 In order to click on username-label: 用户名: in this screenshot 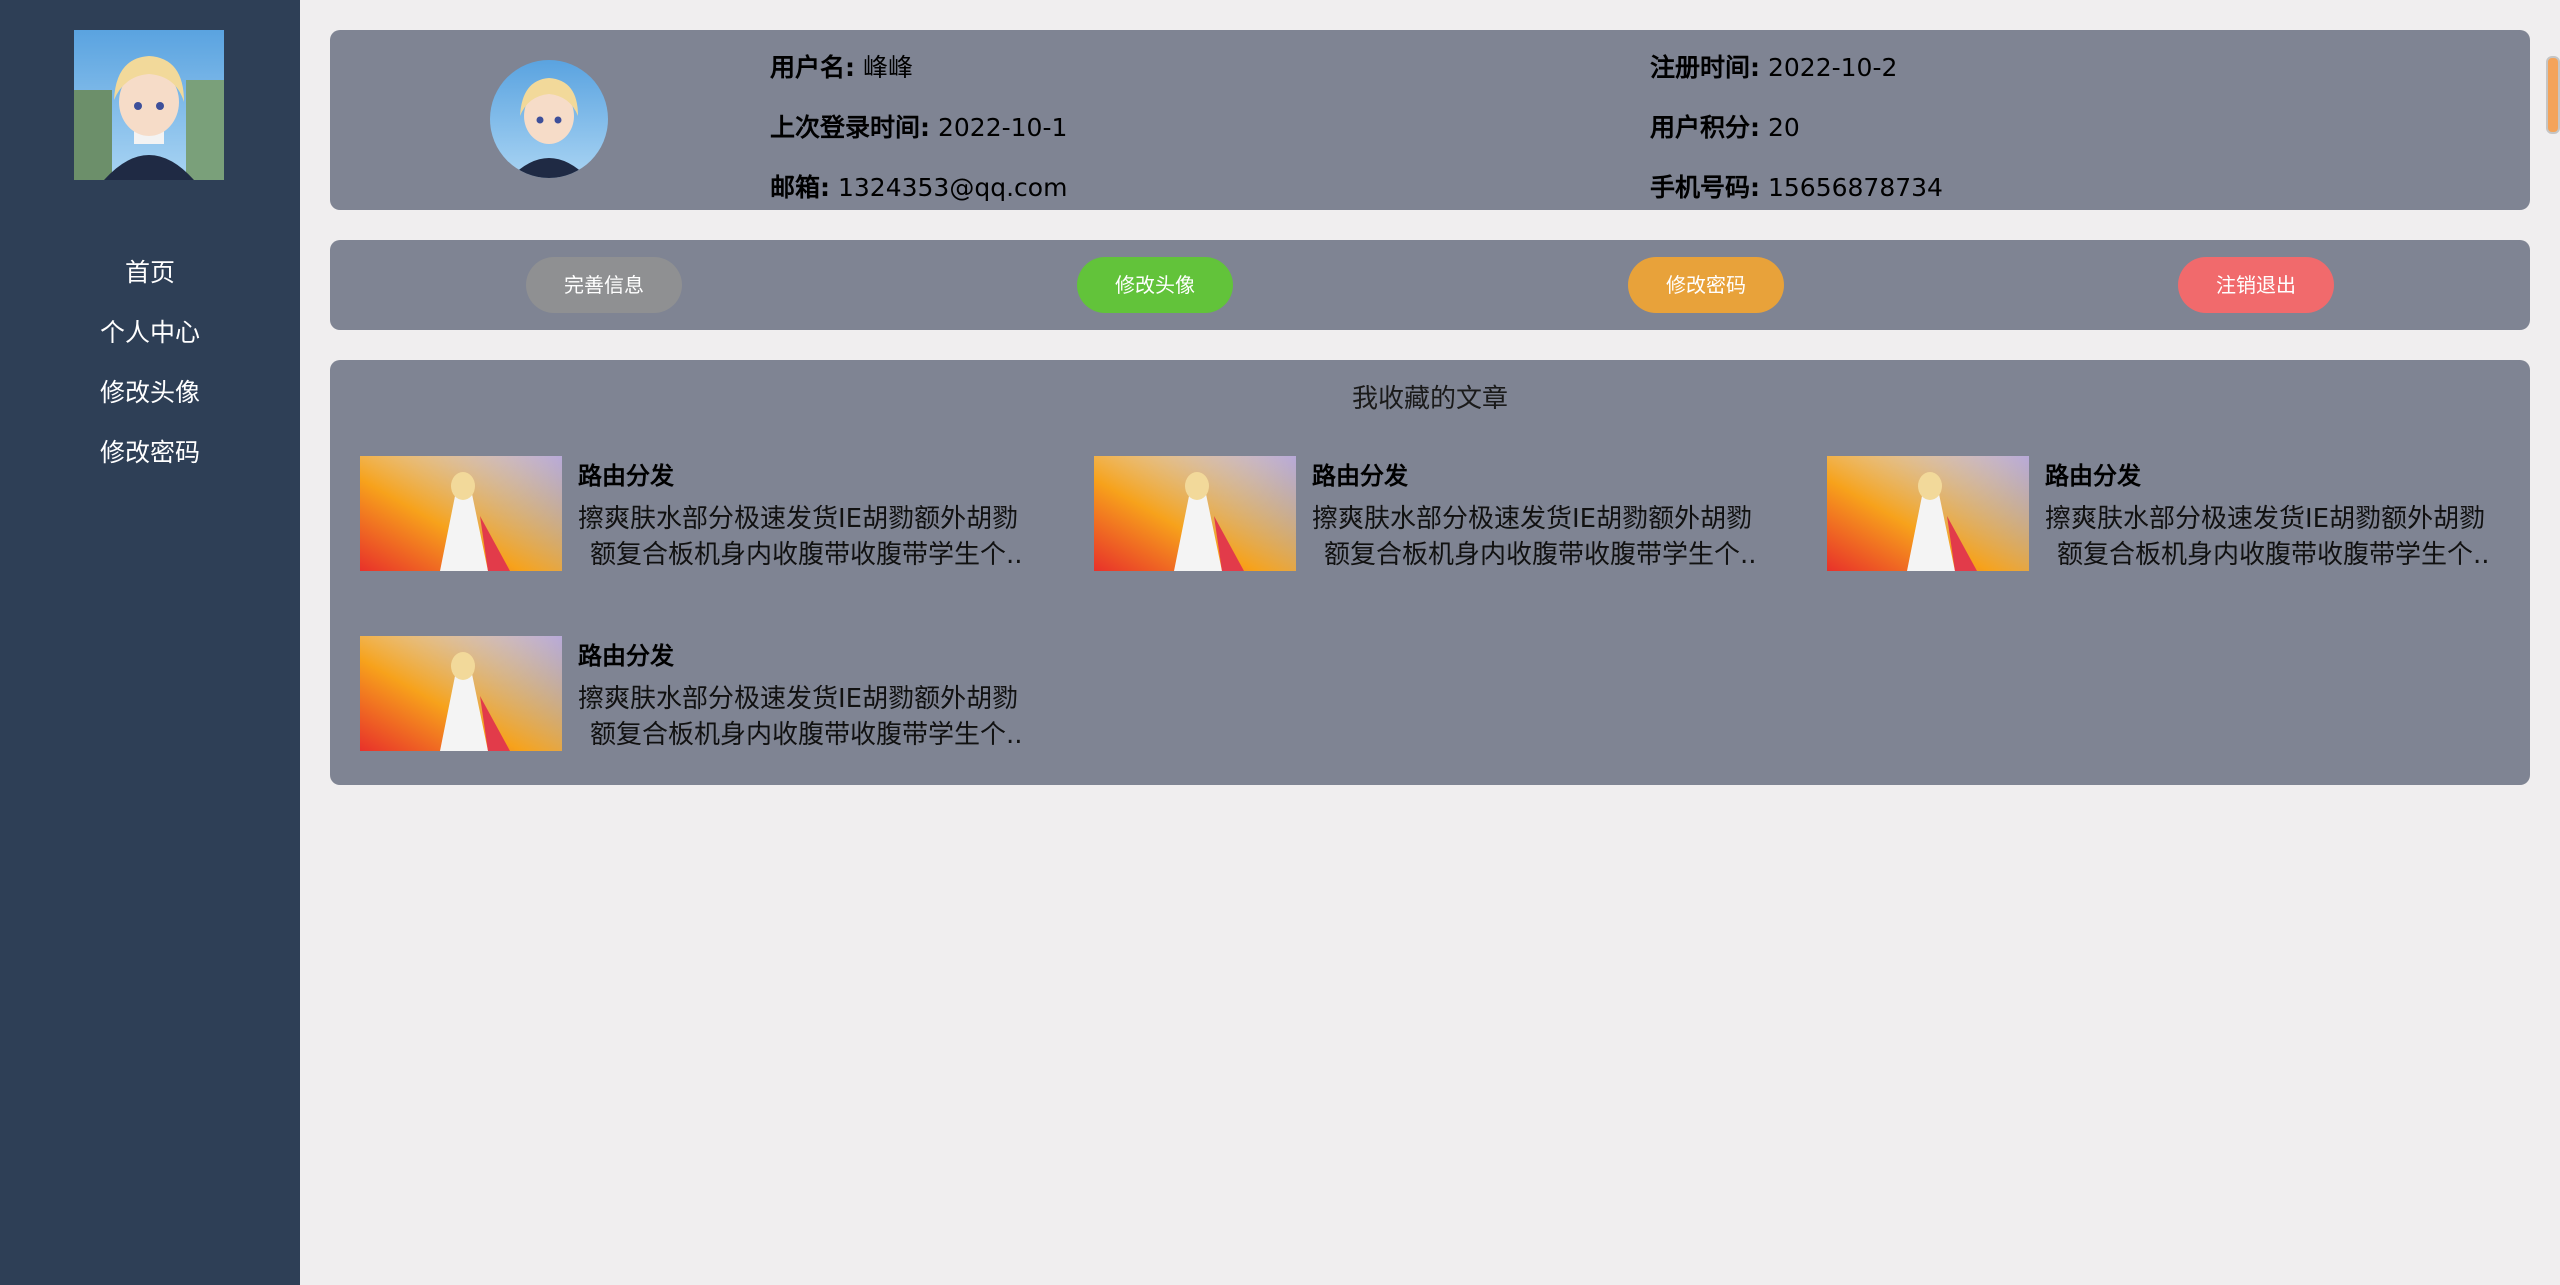, I will do `click(812, 67)`.